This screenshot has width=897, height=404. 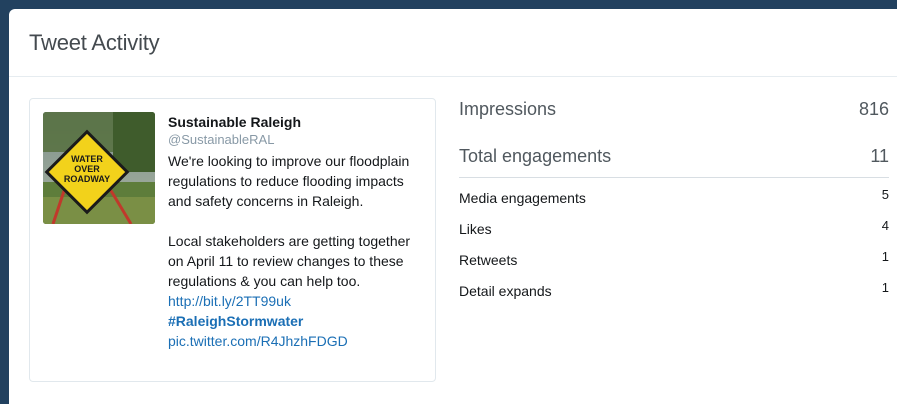 I want to click on author-name: Sustainable Raleigh, so click(x=293, y=122).